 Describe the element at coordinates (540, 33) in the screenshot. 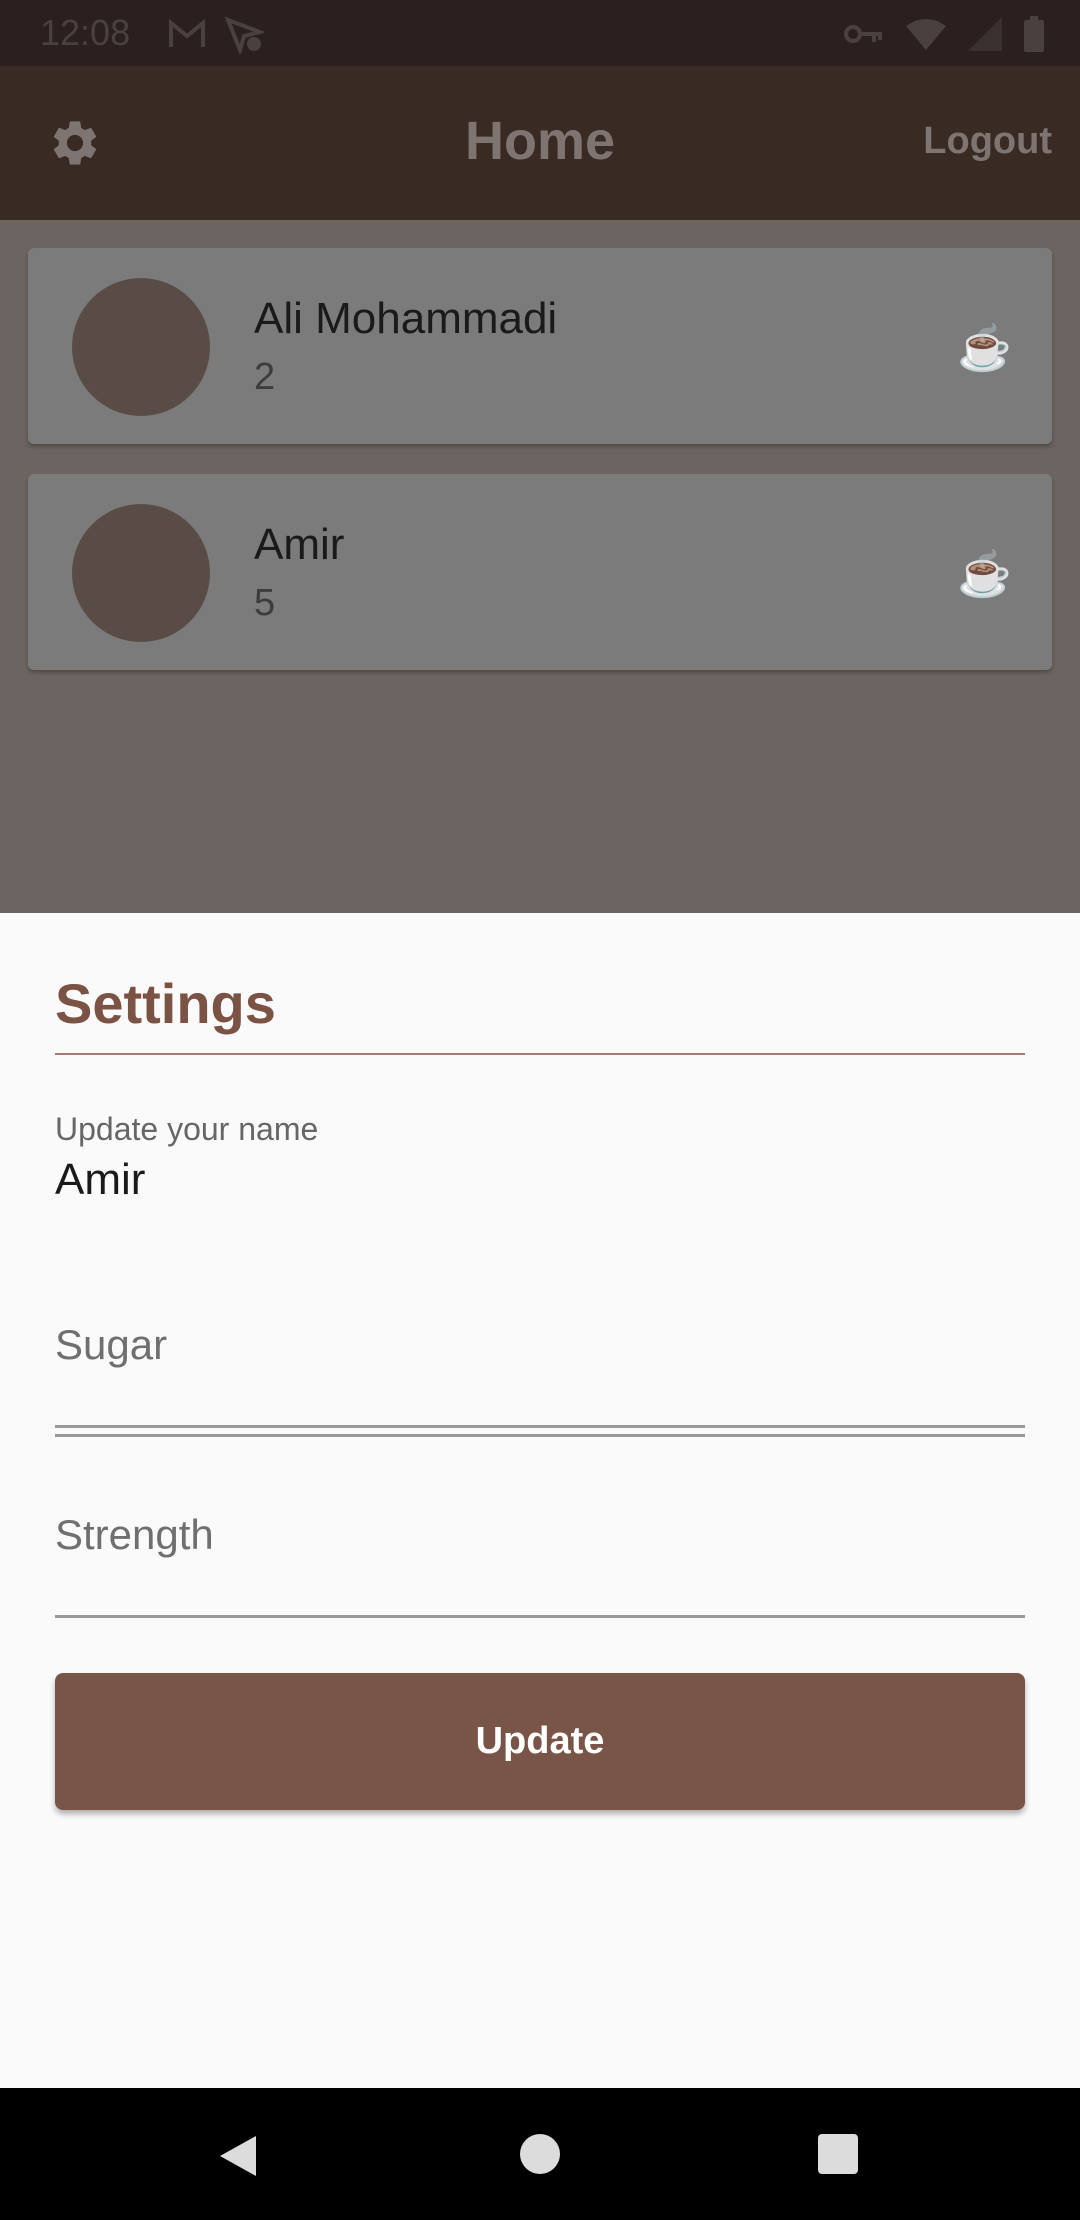

I see `status-bar: 12:08` at that location.